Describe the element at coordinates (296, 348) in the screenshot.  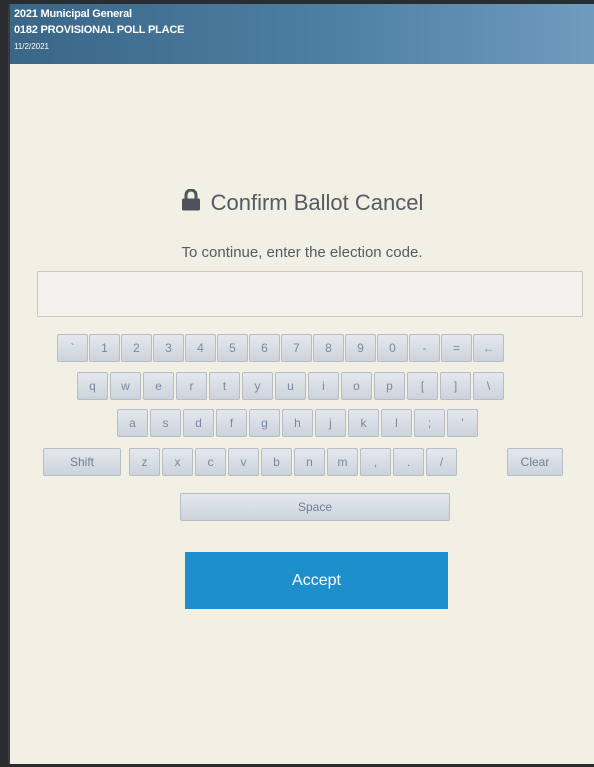
I see `key: 7` at that location.